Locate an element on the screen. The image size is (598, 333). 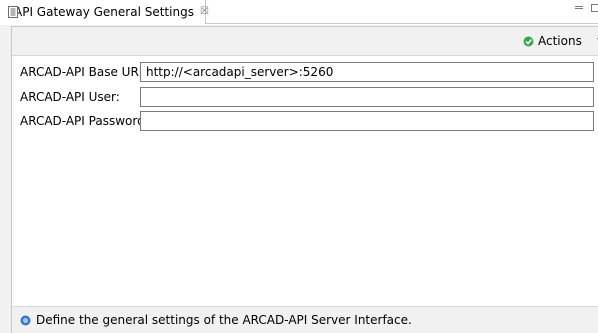
base-url-input is located at coordinates (367, 72).